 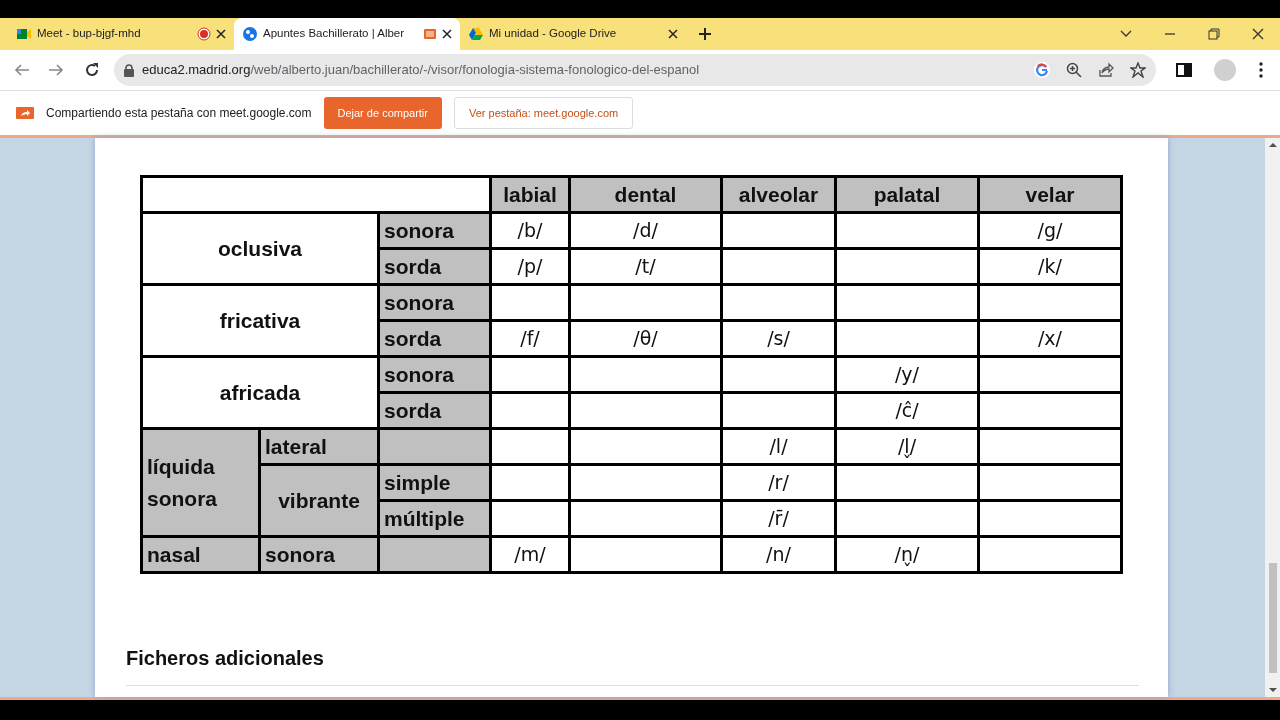 What do you see at coordinates (200, 482) in the screenshot?
I see `row-header: líquida sonora` at bounding box center [200, 482].